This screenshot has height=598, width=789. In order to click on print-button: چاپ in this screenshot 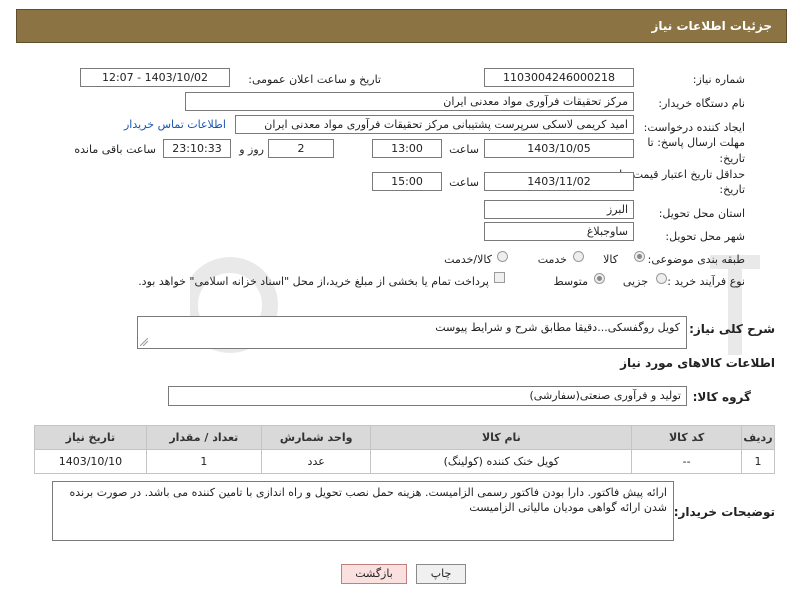, I will do `click(441, 574)`.